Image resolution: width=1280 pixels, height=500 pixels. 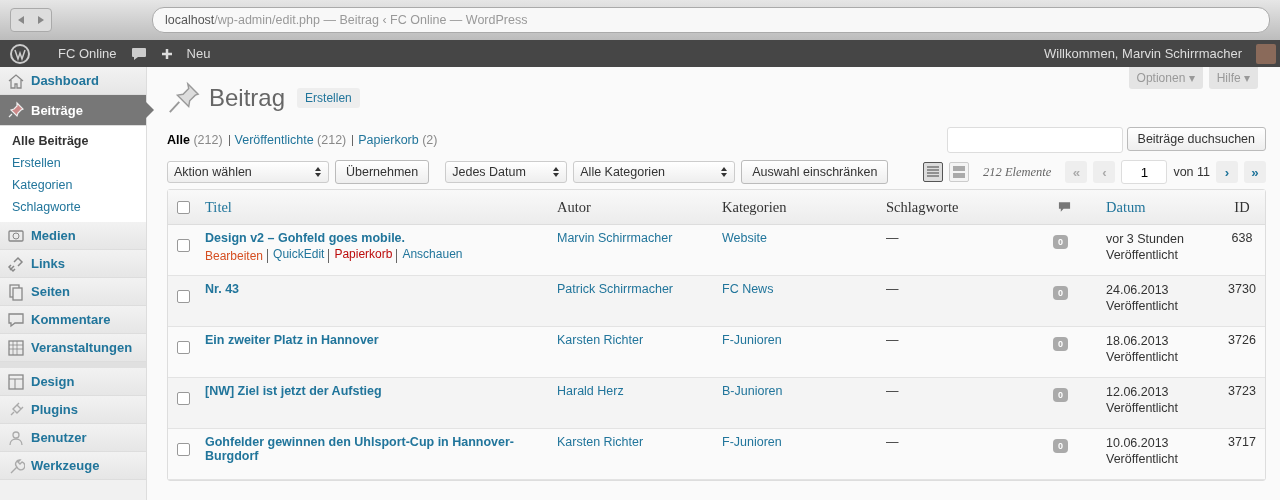 What do you see at coordinates (16, 263) in the screenshot?
I see `chain-link-icon` at bounding box center [16, 263].